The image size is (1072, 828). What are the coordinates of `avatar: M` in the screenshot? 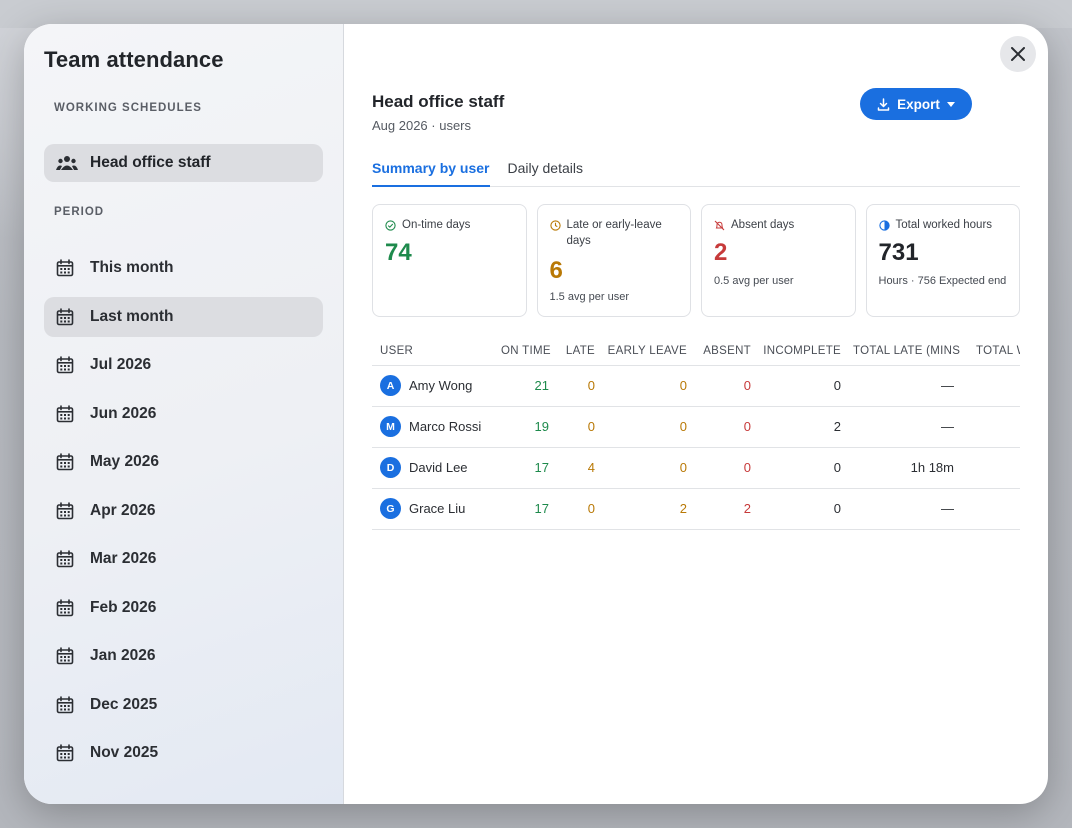 It's located at (390, 426).